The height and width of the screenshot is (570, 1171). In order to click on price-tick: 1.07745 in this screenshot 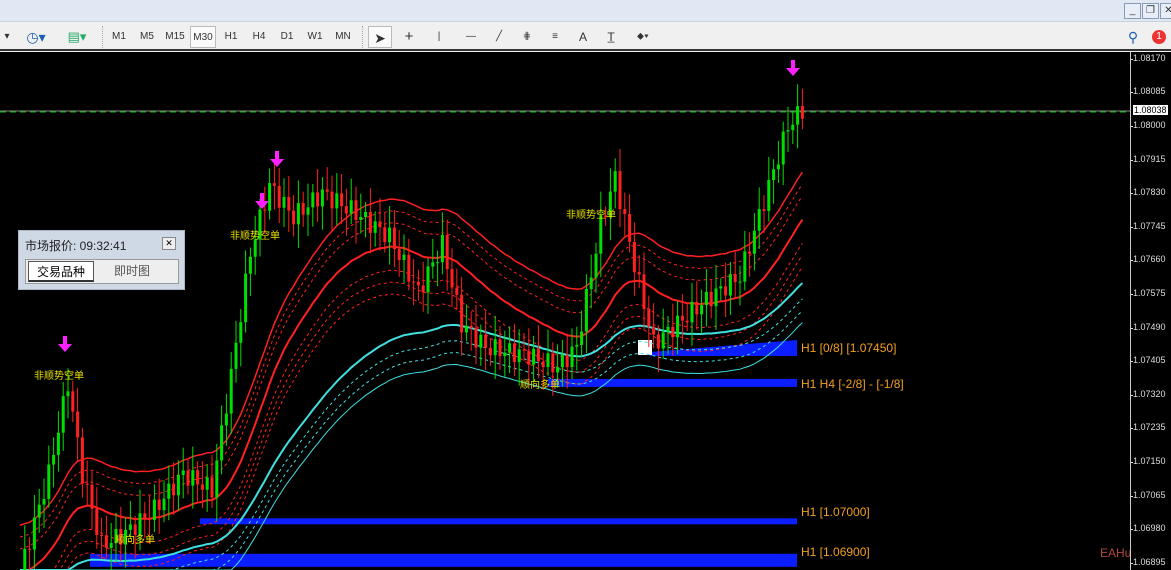, I will do `click(1148, 225)`.